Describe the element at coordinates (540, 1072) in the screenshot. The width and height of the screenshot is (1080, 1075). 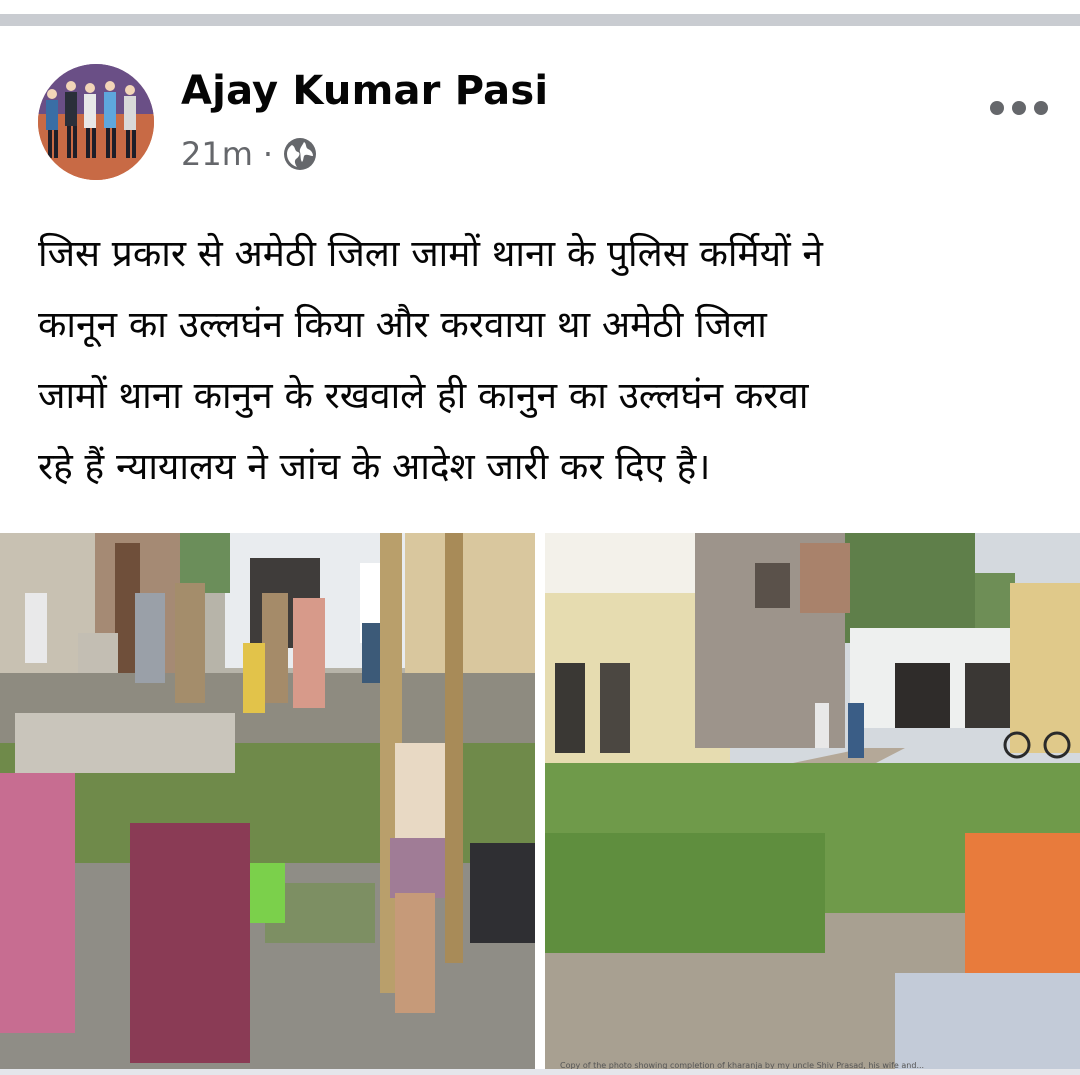
I see `bottom-divider` at that location.